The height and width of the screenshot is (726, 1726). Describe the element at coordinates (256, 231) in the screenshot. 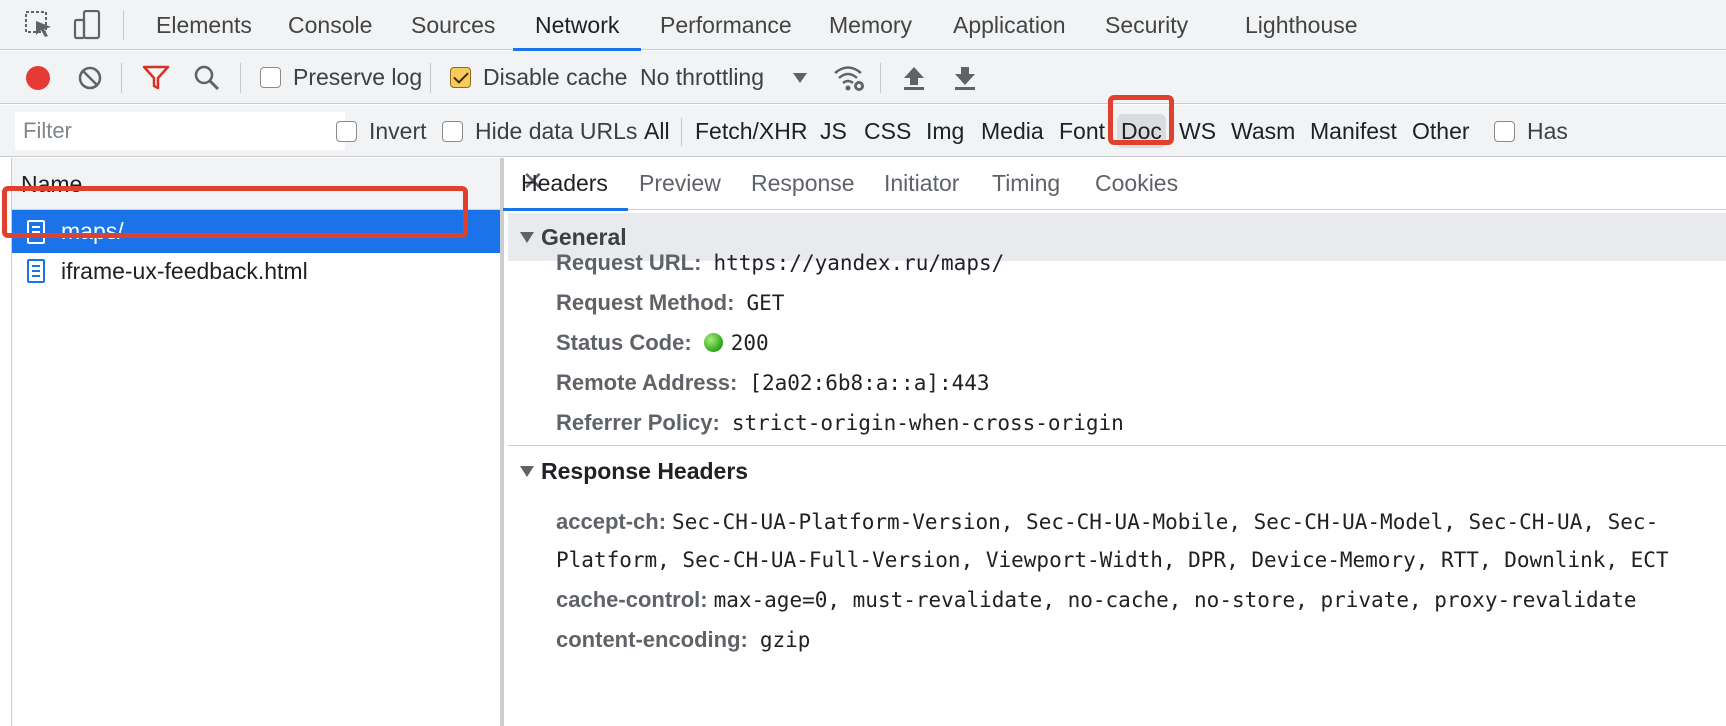

I see `request-row-maps: maps/` at that location.